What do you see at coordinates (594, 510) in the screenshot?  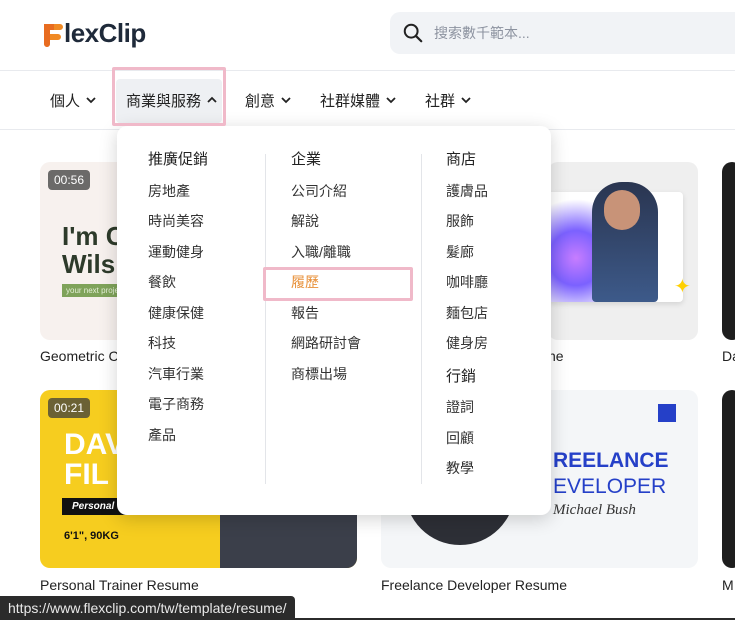 I see `preview-signature: Michael Bush` at bounding box center [594, 510].